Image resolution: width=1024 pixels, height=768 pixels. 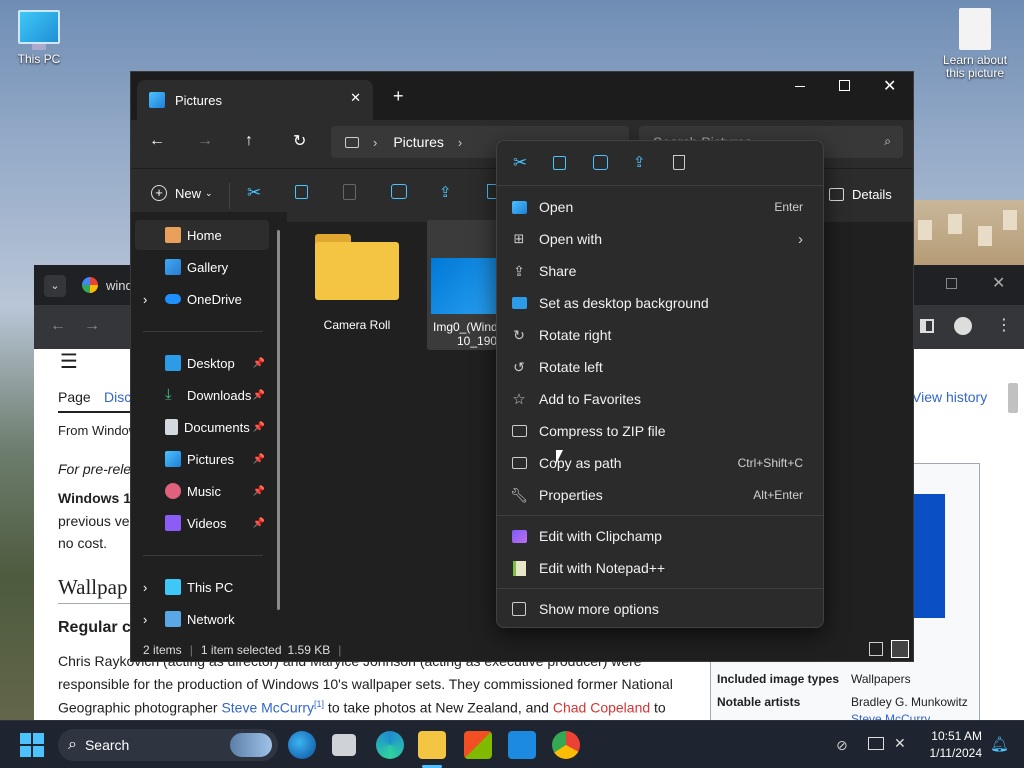 What do you see at coordinates (202, 619) in the screenshot?
I see `sidebar-item-network: › Network` at bounding box center [202, 619].